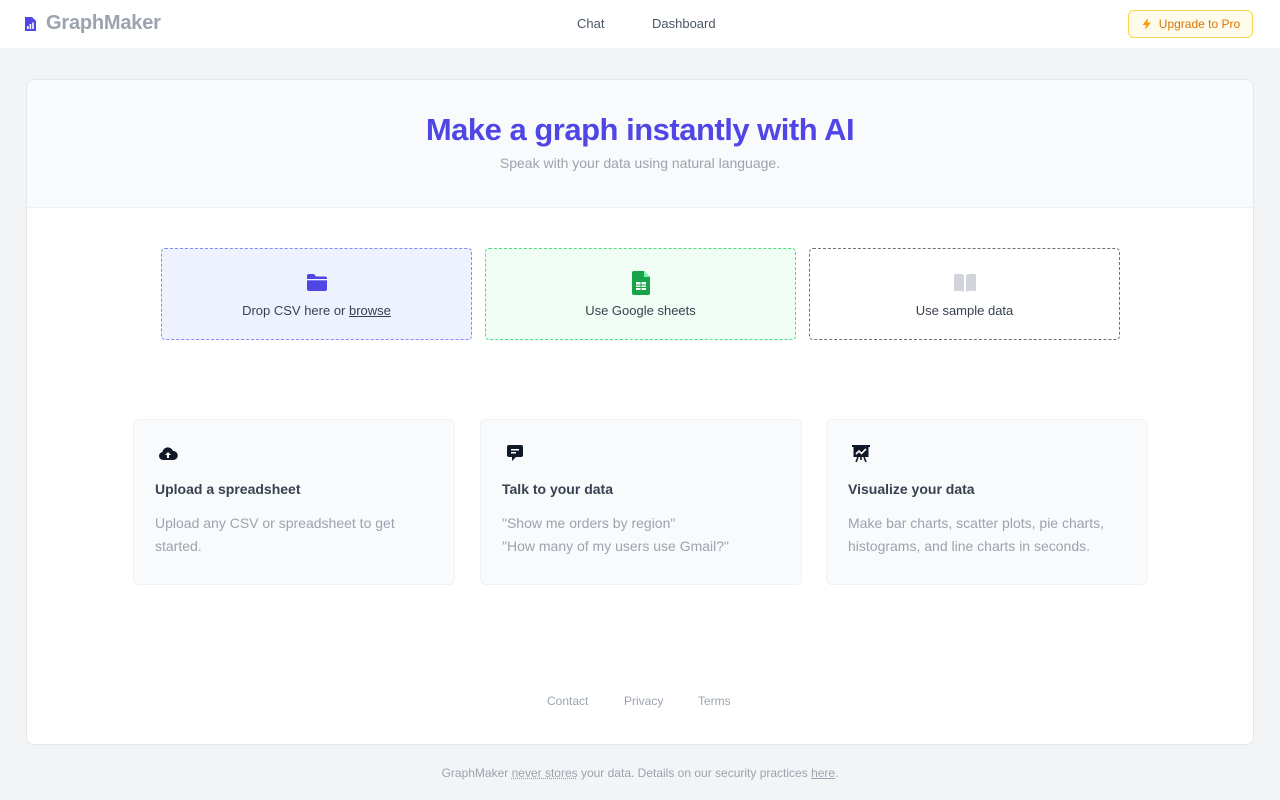  I want to click on privacy-note-emphasis: never stores, so click(544, 773).